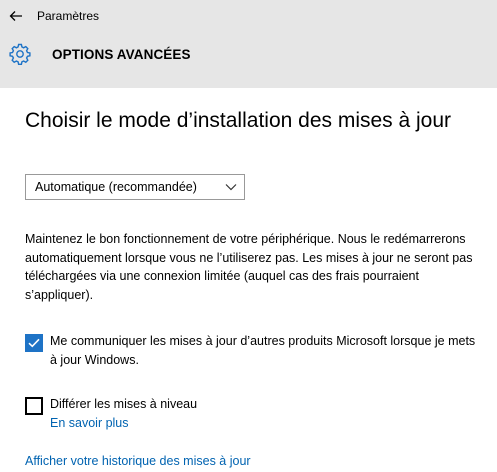 The width and height of the screenshot is (497, 472). Describe the element at coordinates (248, 16) in the screenshot. I see `title-bar: Paramètres` at that location.